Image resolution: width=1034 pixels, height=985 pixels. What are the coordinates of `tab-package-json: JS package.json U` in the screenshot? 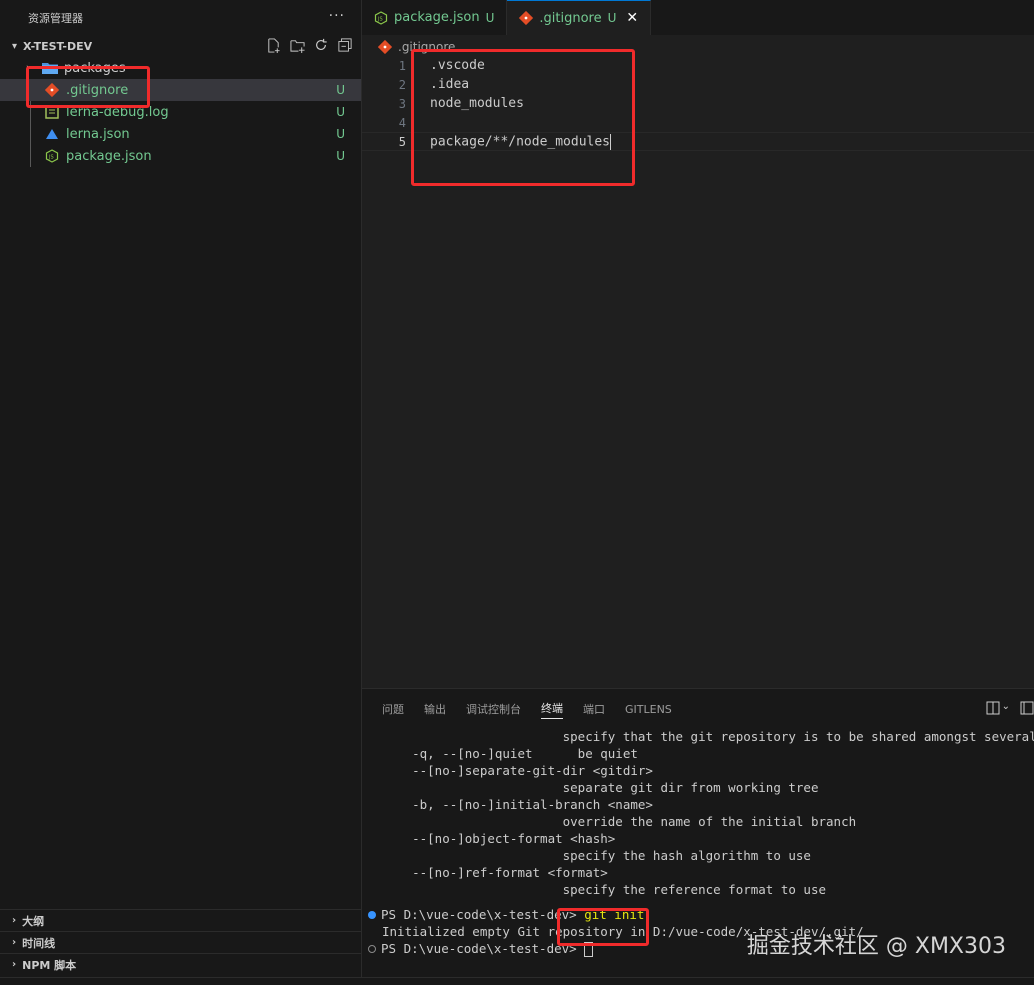 It's located at (435, 17).